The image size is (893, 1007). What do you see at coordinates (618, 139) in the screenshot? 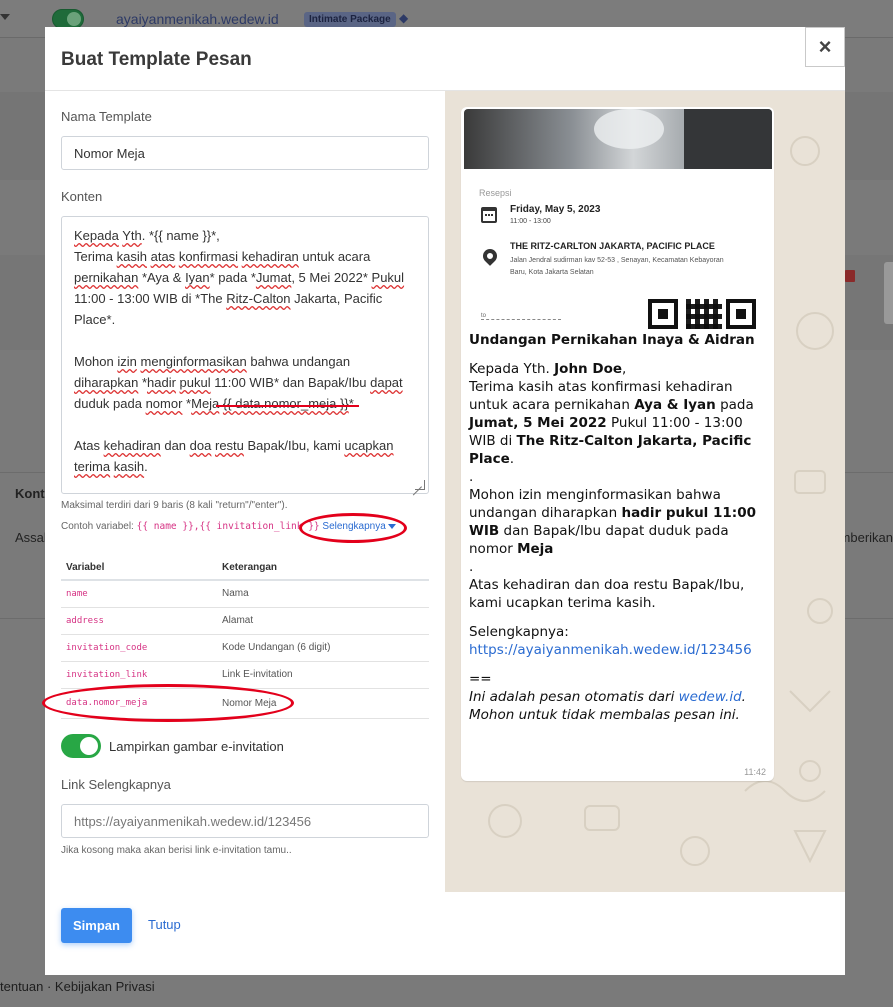
I see `invitation-photo` at bounding box center [618, 139].